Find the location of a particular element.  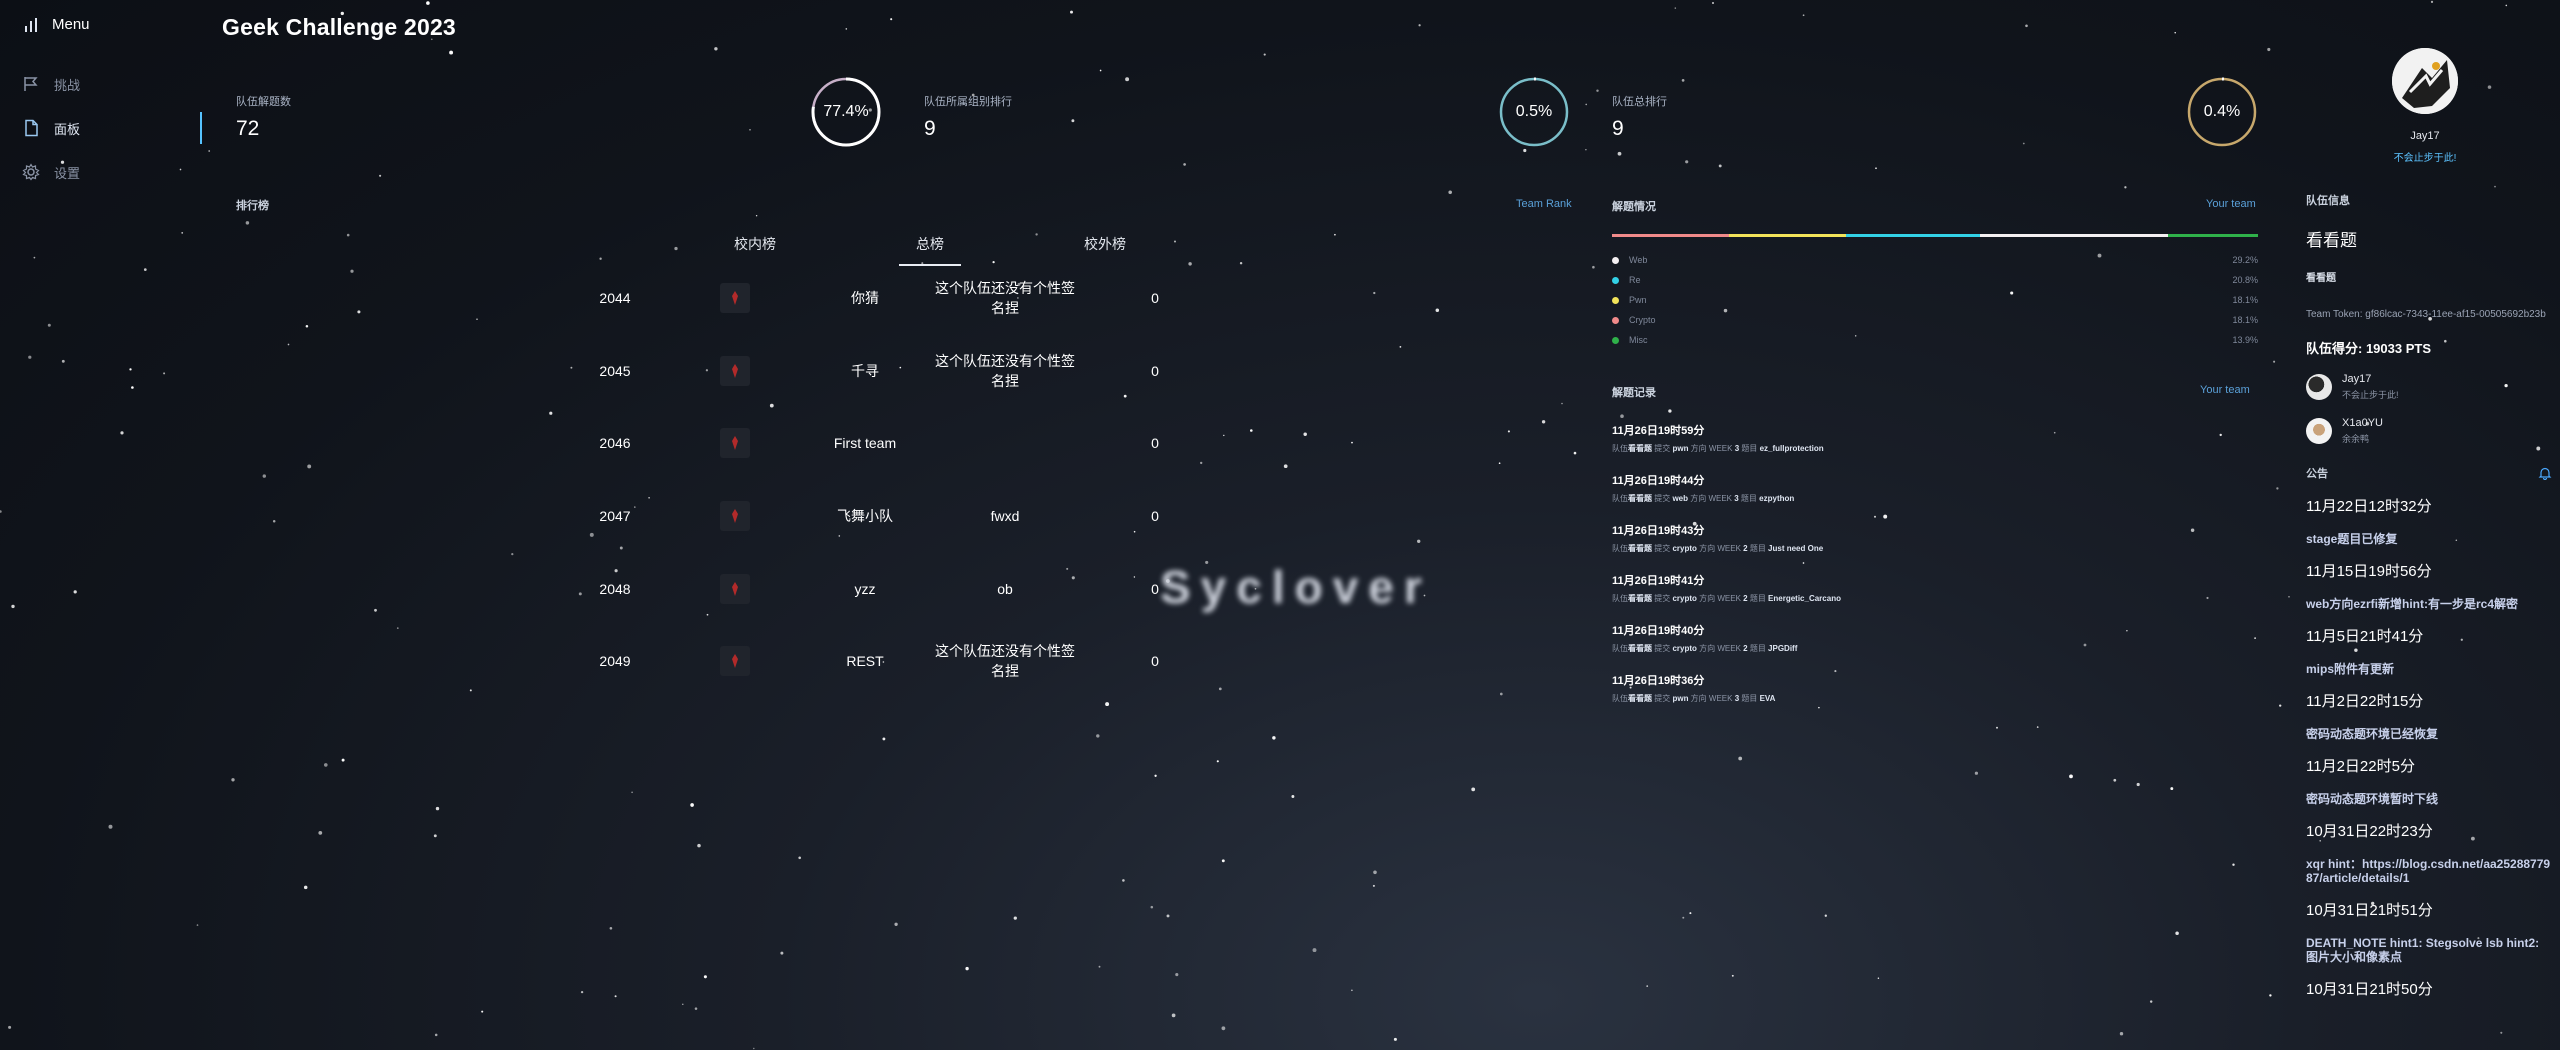

tab-overall: 总榜 is located at coordinates (930, 248).